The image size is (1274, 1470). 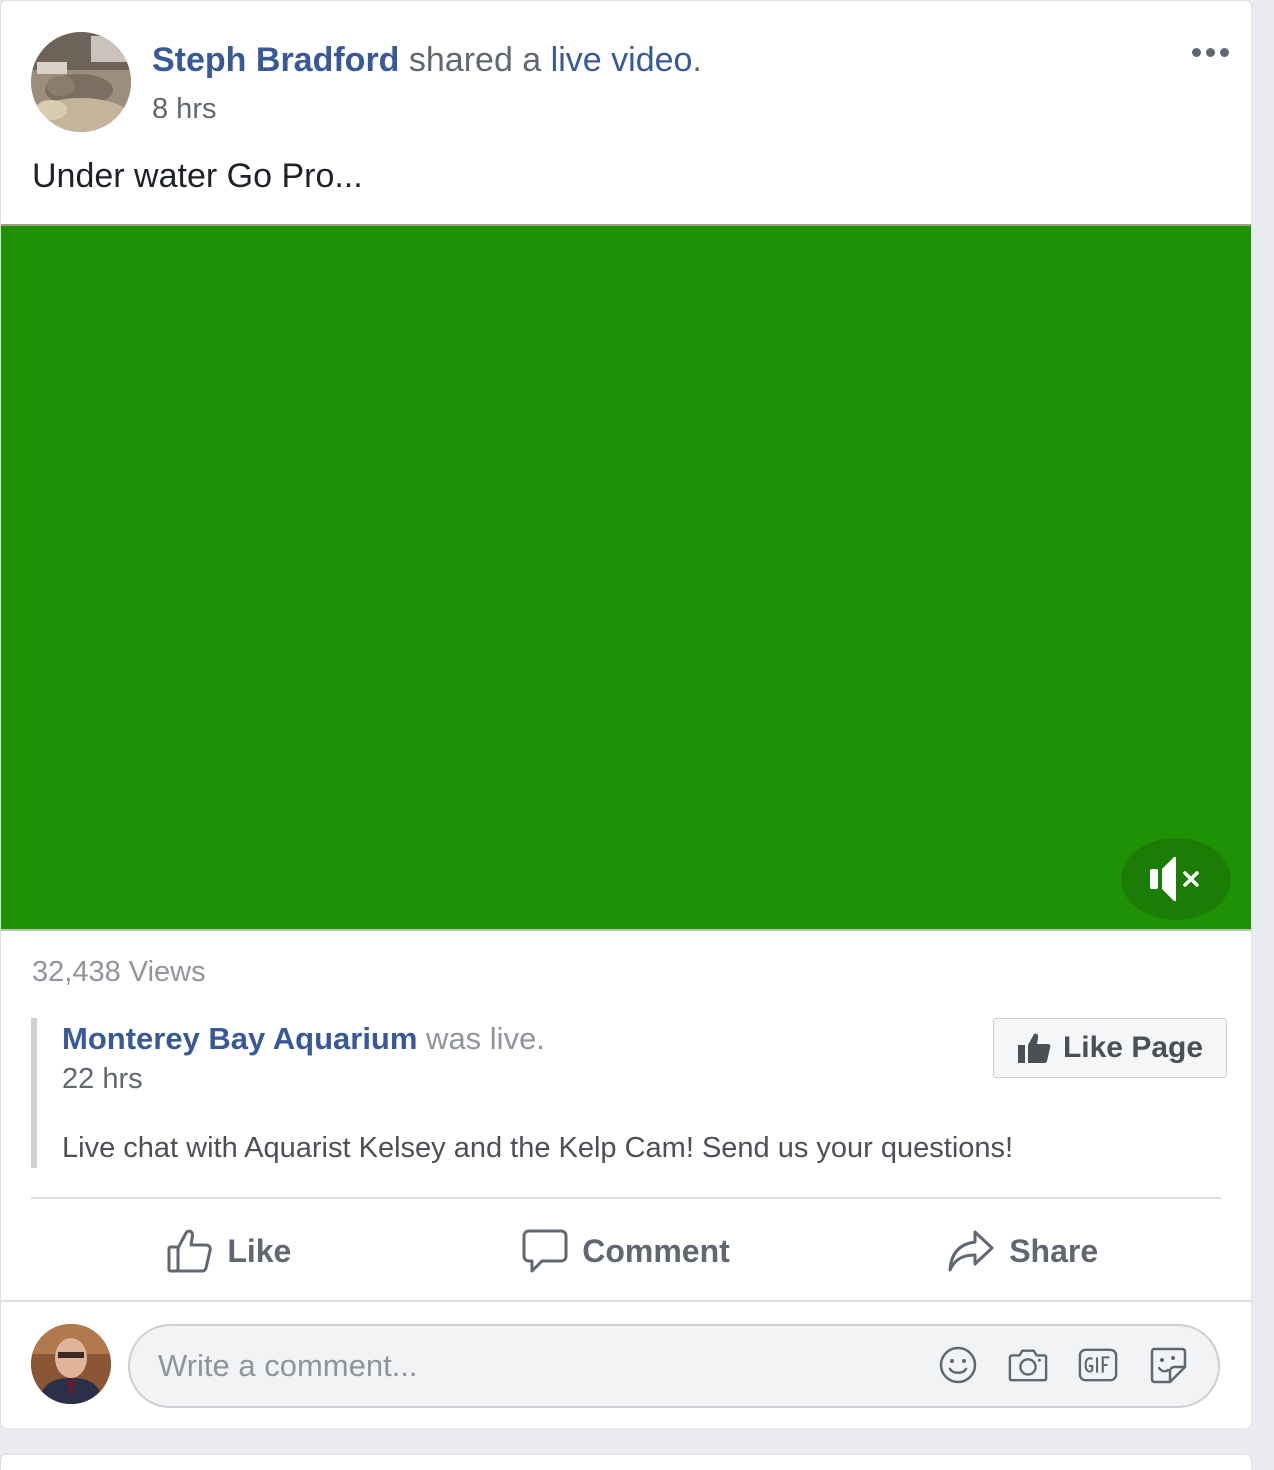 I want to click on sticker-icon, so click(x=1168, y=1365).